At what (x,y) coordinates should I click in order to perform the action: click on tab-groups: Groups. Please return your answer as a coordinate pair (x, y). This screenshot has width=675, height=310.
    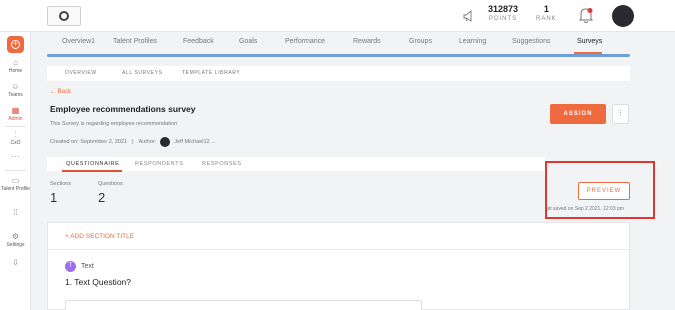
    Looking at the image, I should click on (420, 41).